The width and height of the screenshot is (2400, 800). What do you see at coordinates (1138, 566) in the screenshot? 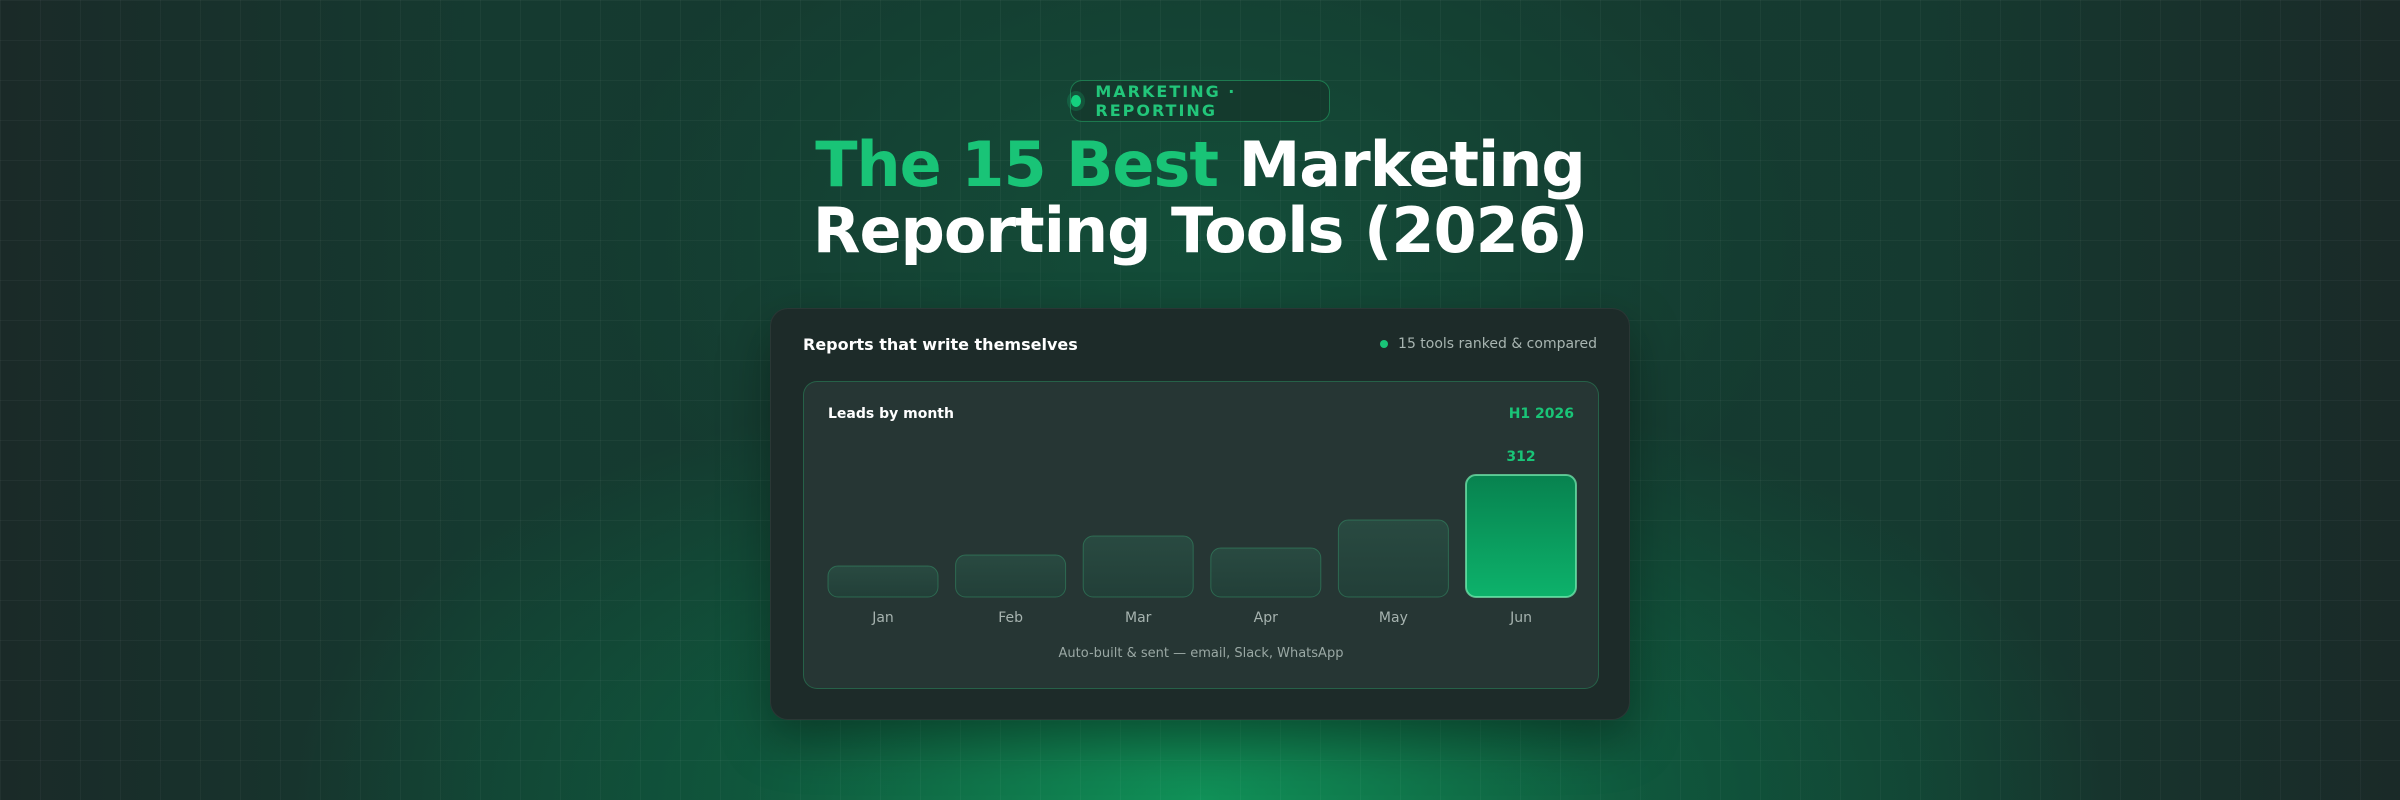
I see `bar-mar` at bounding box center [1138, 566].